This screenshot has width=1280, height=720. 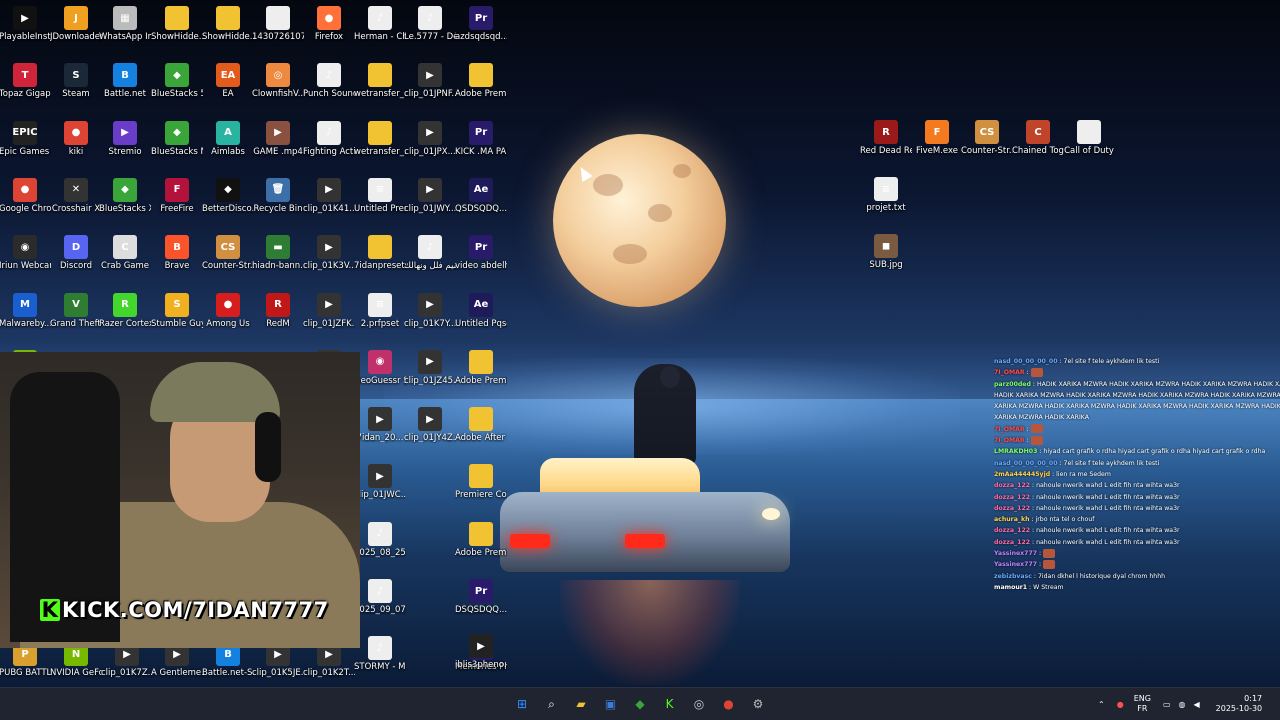 What do you see at coordinates (177, 195) in the screenshot?
I see `desktop-icon: F FreeFire` at bounding box center [177, 195].